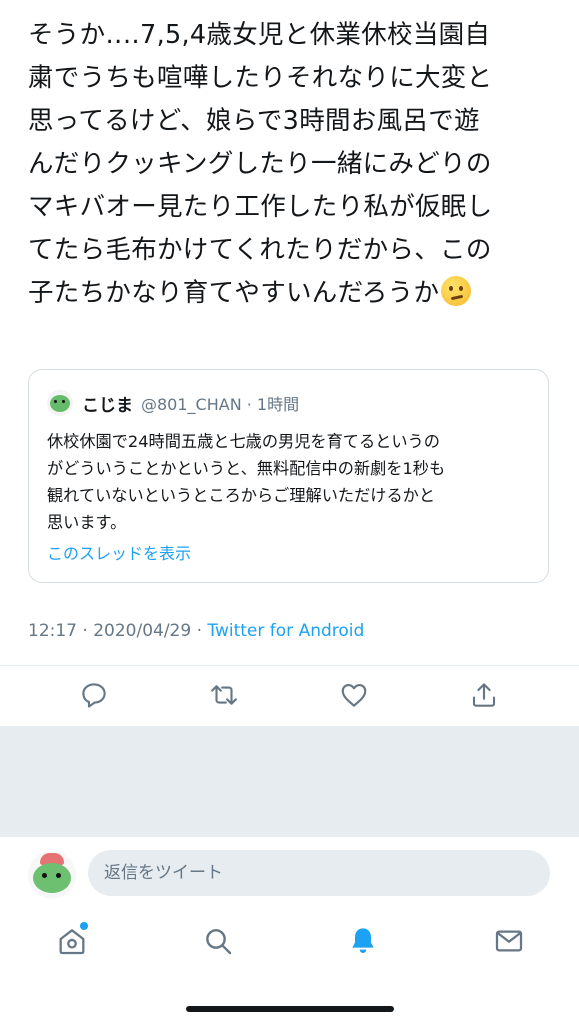 This screenshot has height=1024, width=579. Describe the element at coordinates (243, 441) in the screenshot. I see `quoted-body-line: 休校休園で24時間五歳と七歳の男児を育てるというの` at that location.